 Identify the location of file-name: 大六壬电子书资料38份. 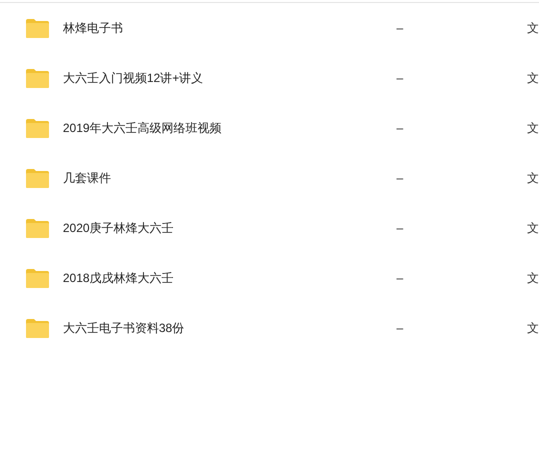
(124, 328).